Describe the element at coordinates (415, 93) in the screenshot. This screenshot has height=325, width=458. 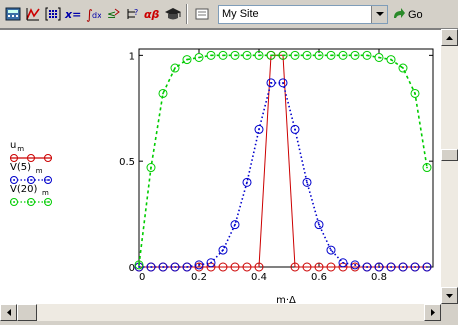
I see `point-dot-V(20)_m-23` at that location.